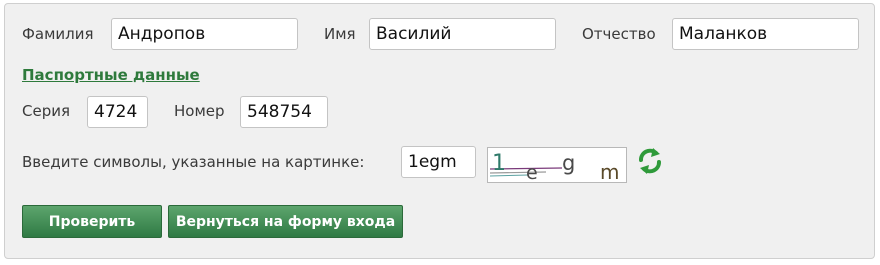  Describe the element at coordinates (46, 111) in the screenshot. I see `series-label: Серия` at that location.